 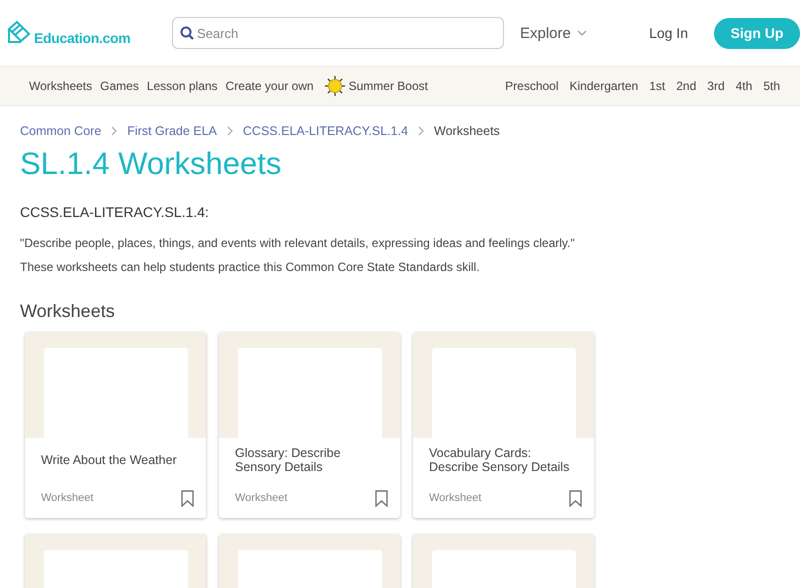 What do you see at coordinates (668, 33) in the screenshot?
I see `login-link: Log In` at bounding box center [668, 33].